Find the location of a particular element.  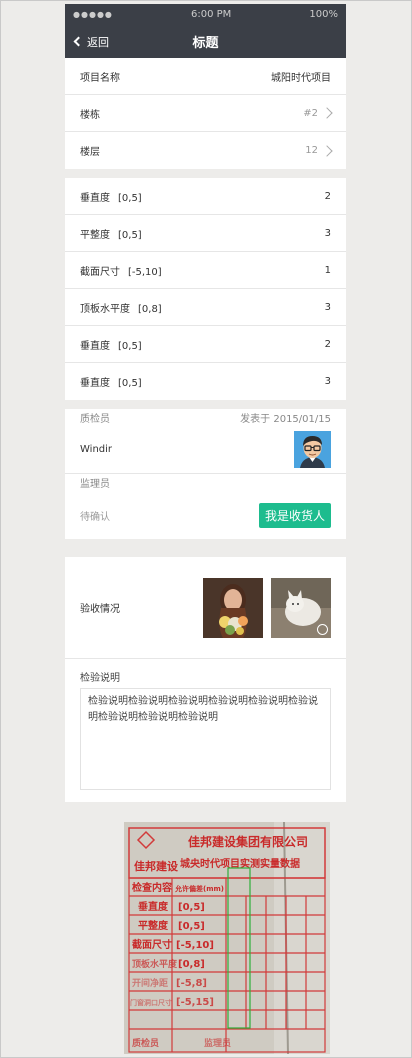

check-row: 平整度 [0,5] 3 is located at coordinates (205, 233).